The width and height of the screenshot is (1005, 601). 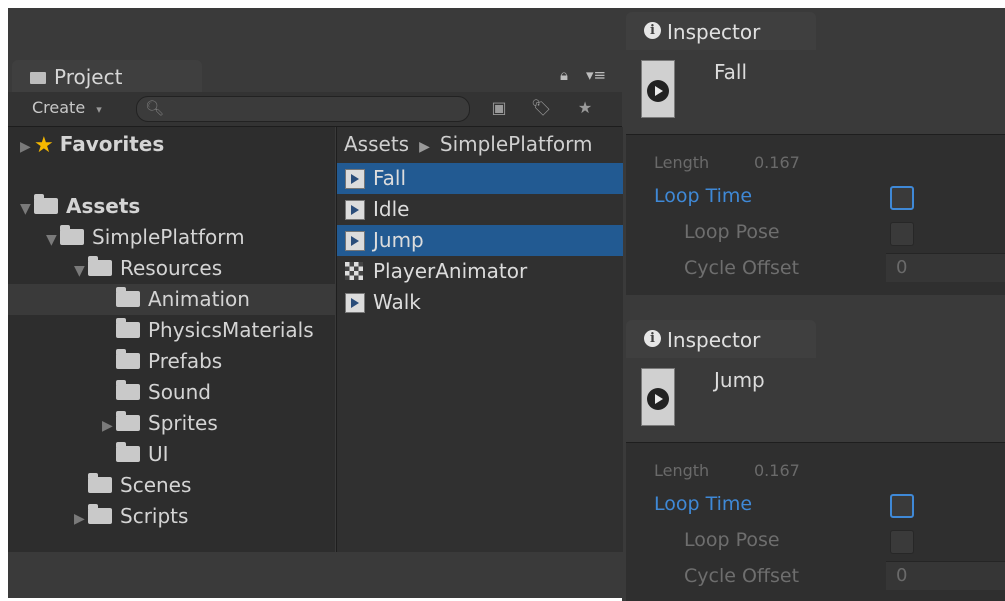 What do you see at coordinates (397, 302) in the screenshot?
I see `list-item-label: Walk` at bounding box center [397, 302].